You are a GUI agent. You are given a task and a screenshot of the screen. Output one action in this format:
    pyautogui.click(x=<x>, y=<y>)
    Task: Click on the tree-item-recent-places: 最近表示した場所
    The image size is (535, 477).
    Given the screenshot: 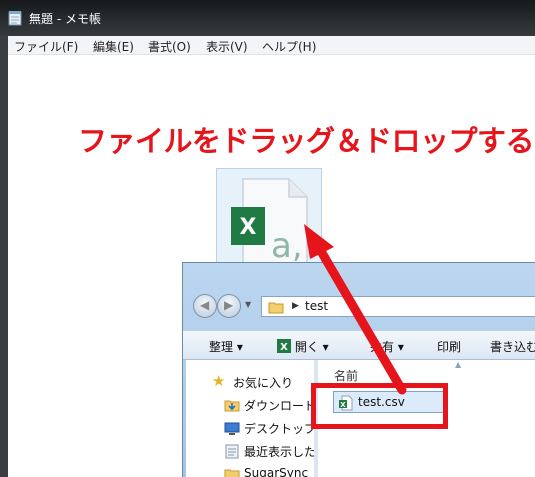 What is the action you would take?
    pyautogui.click(x=250, y=451)
    